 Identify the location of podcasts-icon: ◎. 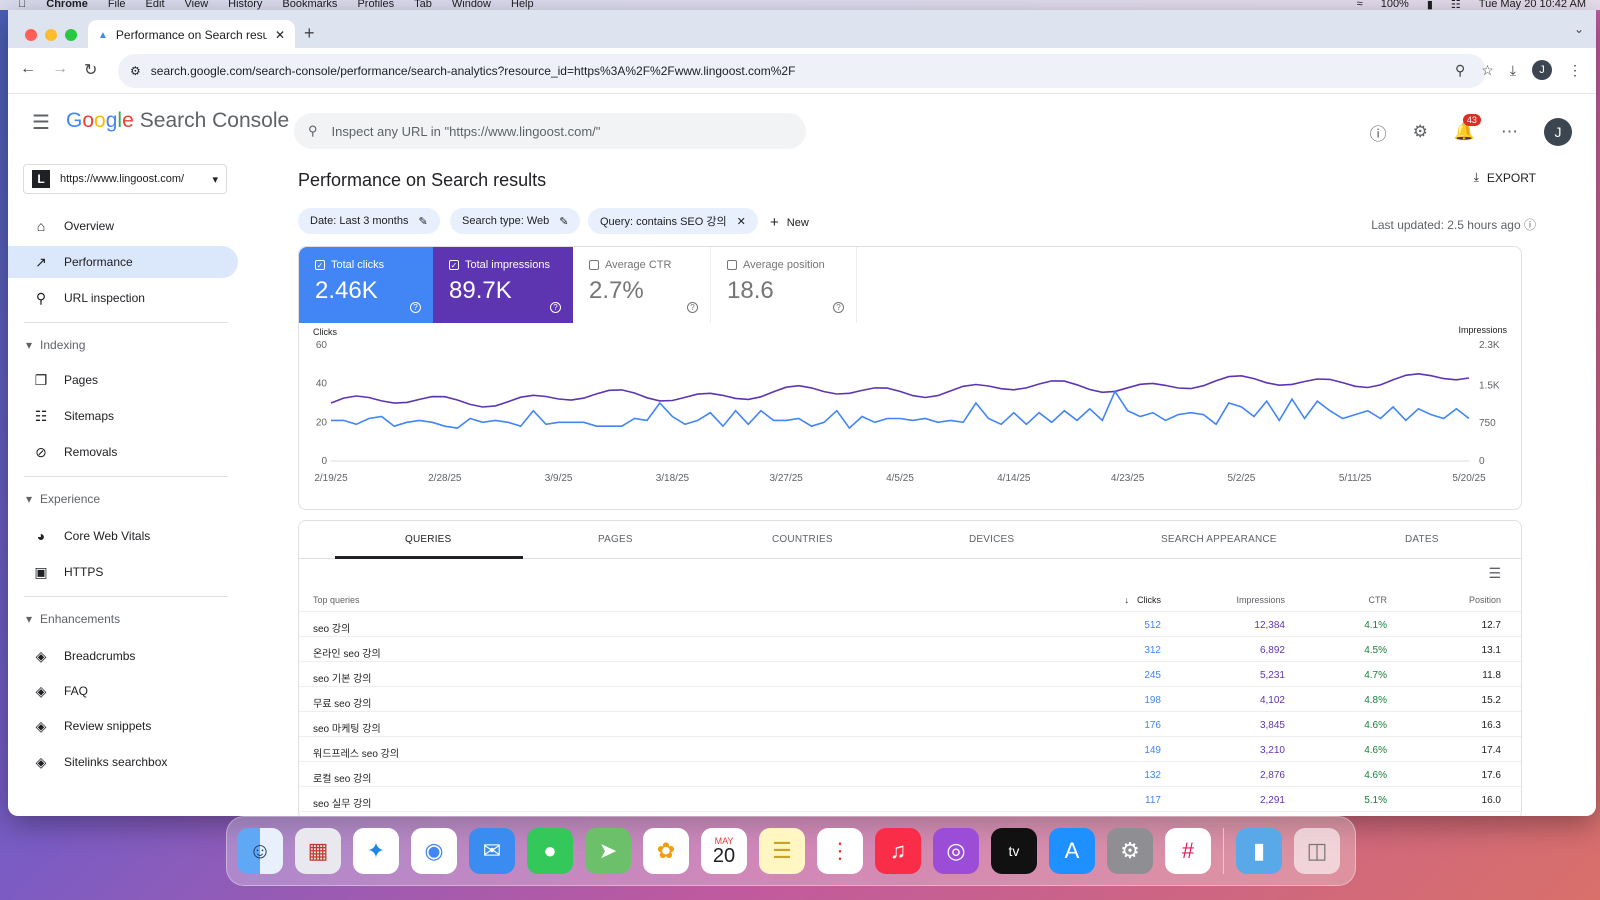
(956, 851).